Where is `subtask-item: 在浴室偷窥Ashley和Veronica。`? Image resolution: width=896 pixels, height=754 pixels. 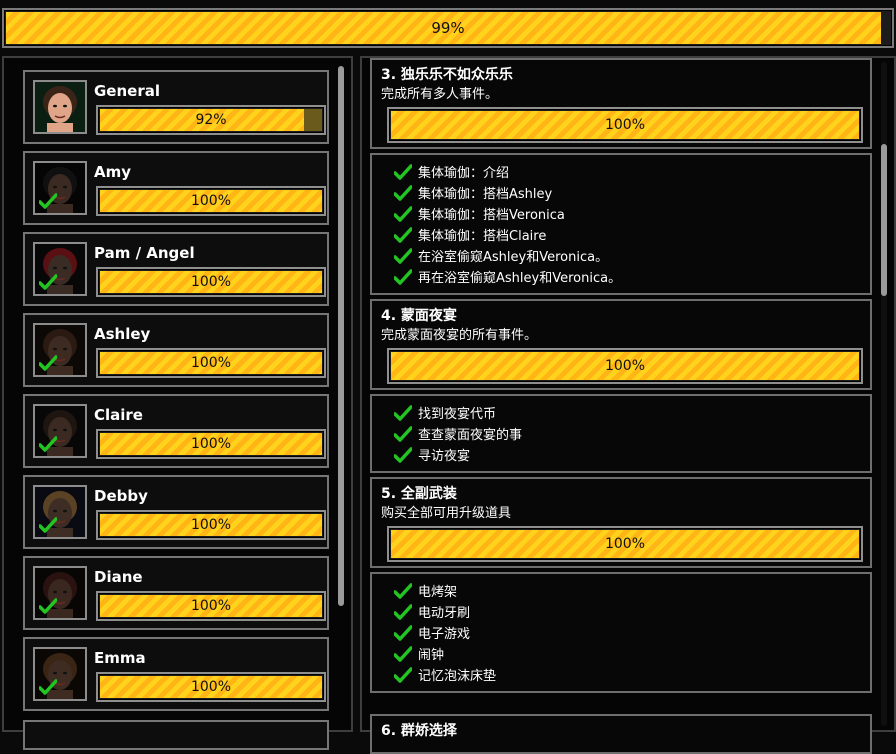 subtask-item: 在浴室偷窥Ashley和Veronica。 is located at coordinates (507, 255).